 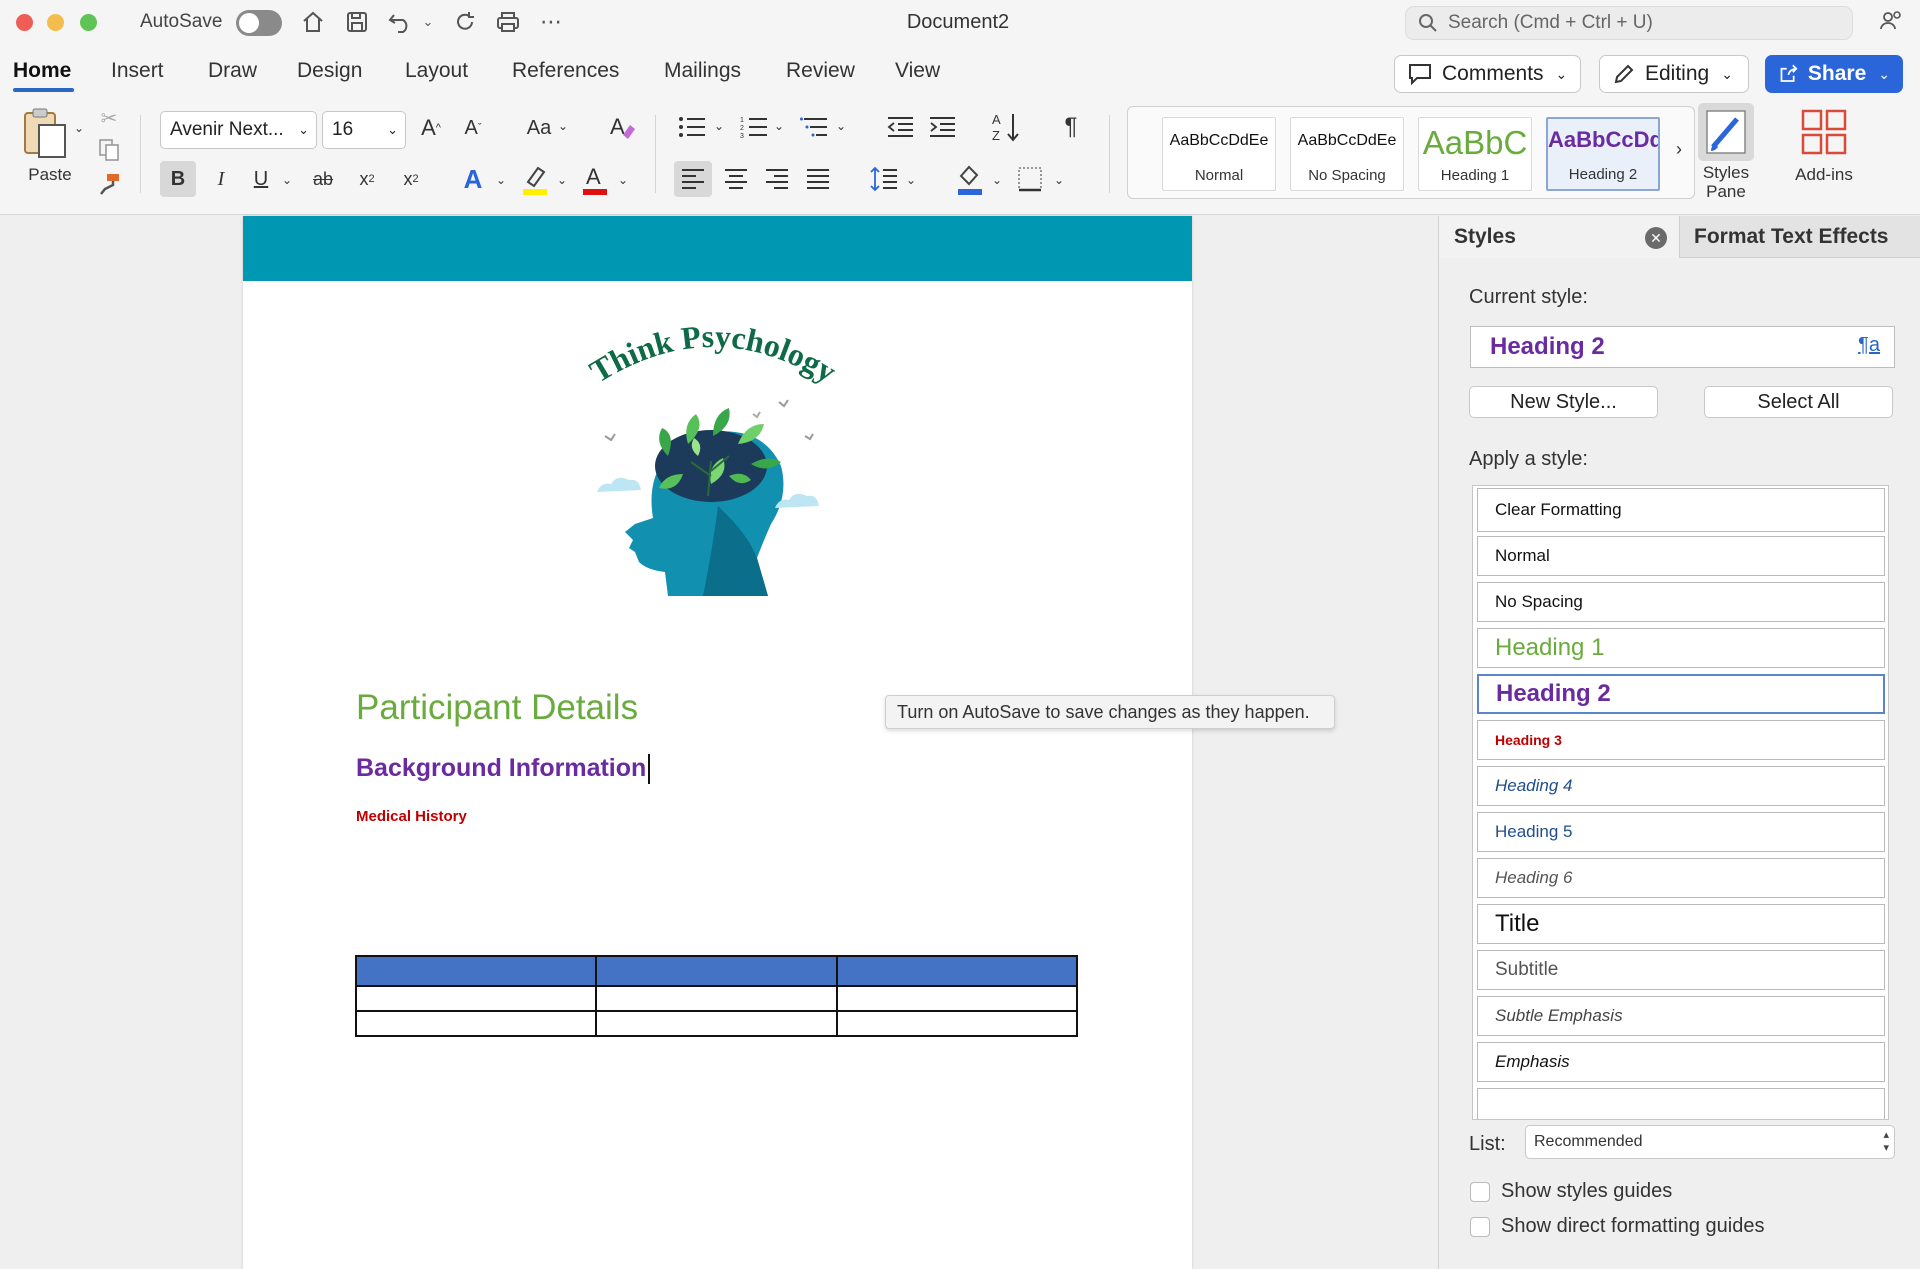 What do you see at coordinates (1681, 1103) in the screenshot?
I see `style-item-partial` at bounding box center [1681, 1103].